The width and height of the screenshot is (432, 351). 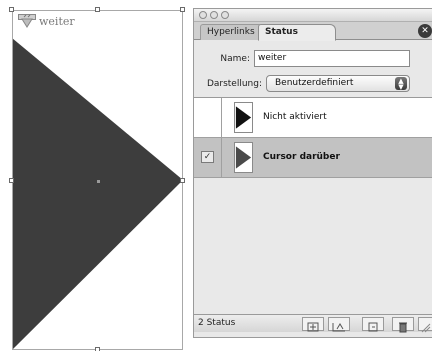 I want to click on name-row: Name: weiter, so click(x=313, y=59).